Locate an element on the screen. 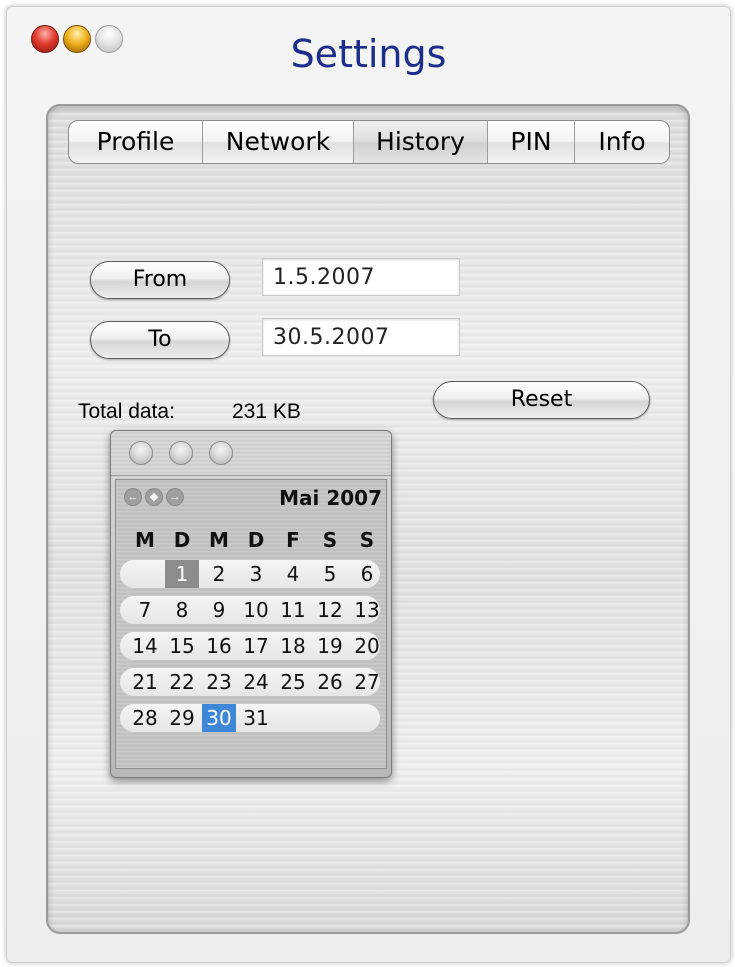 The image size is (735, 967). arrow-right-icon: → is located at coordinates (175, 497).